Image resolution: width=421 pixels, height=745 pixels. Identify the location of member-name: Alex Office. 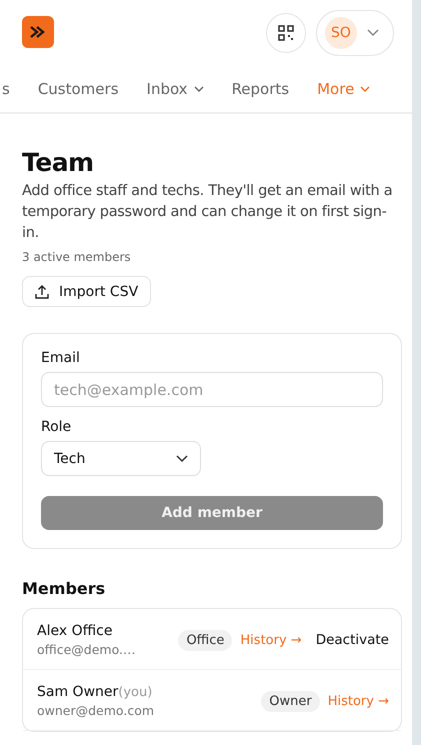
(75, 631).